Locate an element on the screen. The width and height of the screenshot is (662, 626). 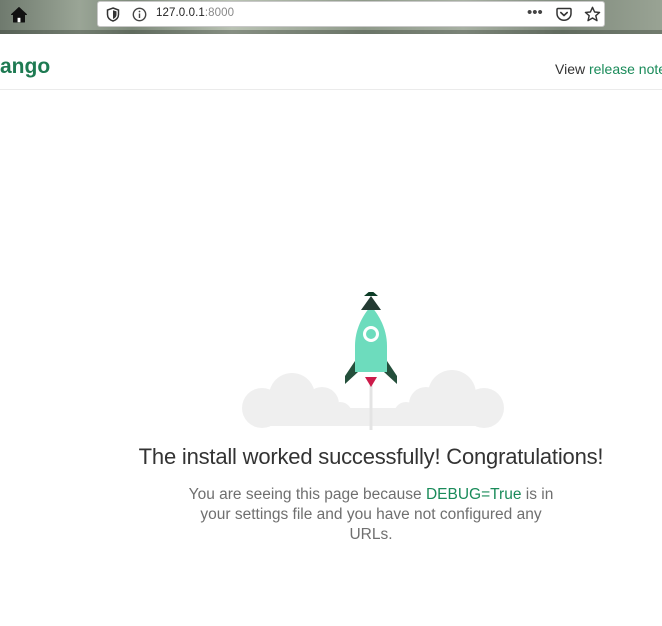
subtitle-before: You are seeing this page because is located at coordinates (305, 494).